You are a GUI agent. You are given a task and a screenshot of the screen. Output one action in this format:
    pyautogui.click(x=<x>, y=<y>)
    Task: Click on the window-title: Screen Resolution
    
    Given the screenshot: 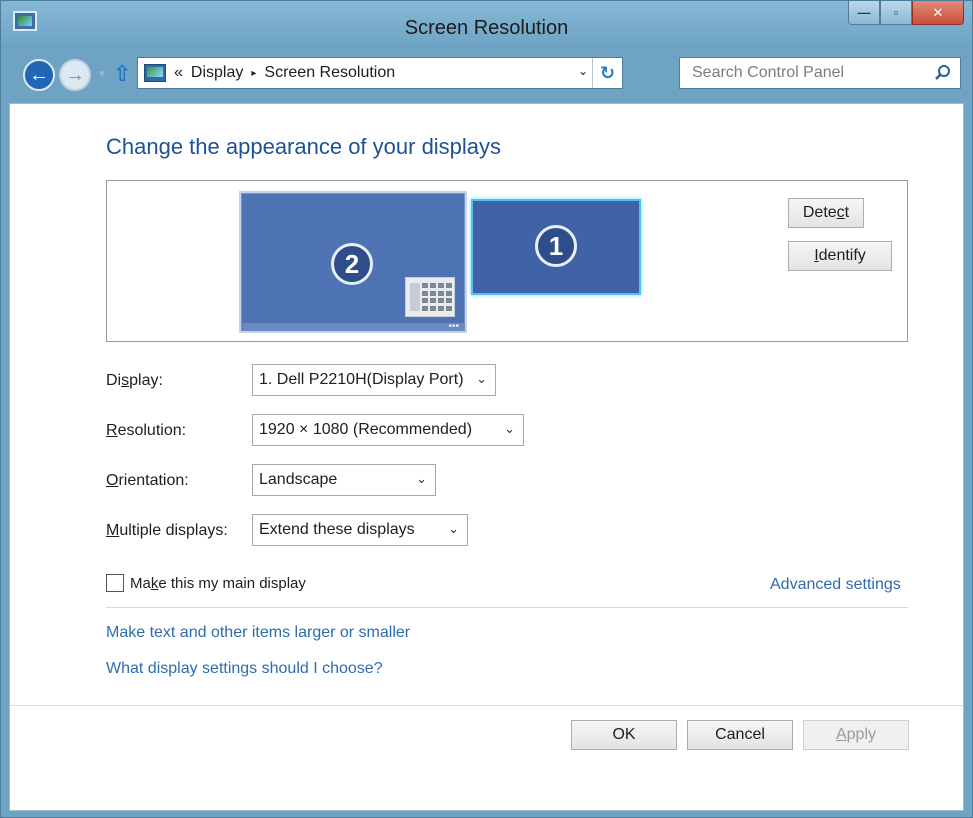 What is the action you would take?
    pyautogui.click(x=486, y=28)
    